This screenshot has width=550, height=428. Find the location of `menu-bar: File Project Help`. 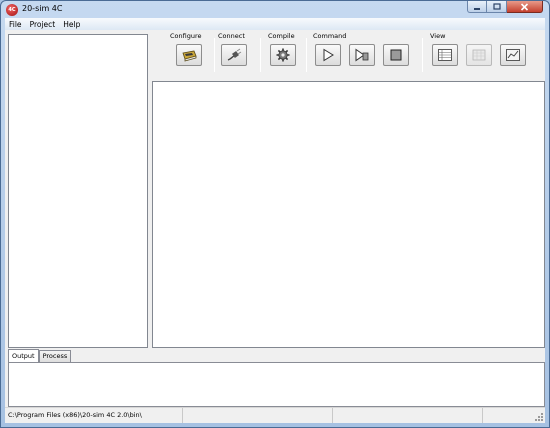

menu-bar: File Project Help is located at coordinates (275, 24).